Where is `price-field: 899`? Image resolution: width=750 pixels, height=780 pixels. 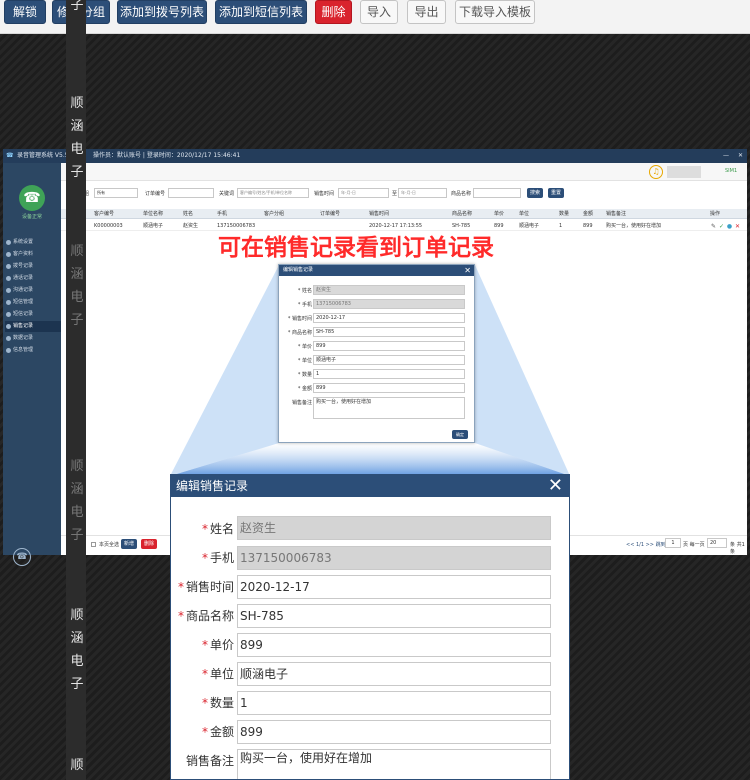
price-field: 899 is located at coordinates (389, 346).